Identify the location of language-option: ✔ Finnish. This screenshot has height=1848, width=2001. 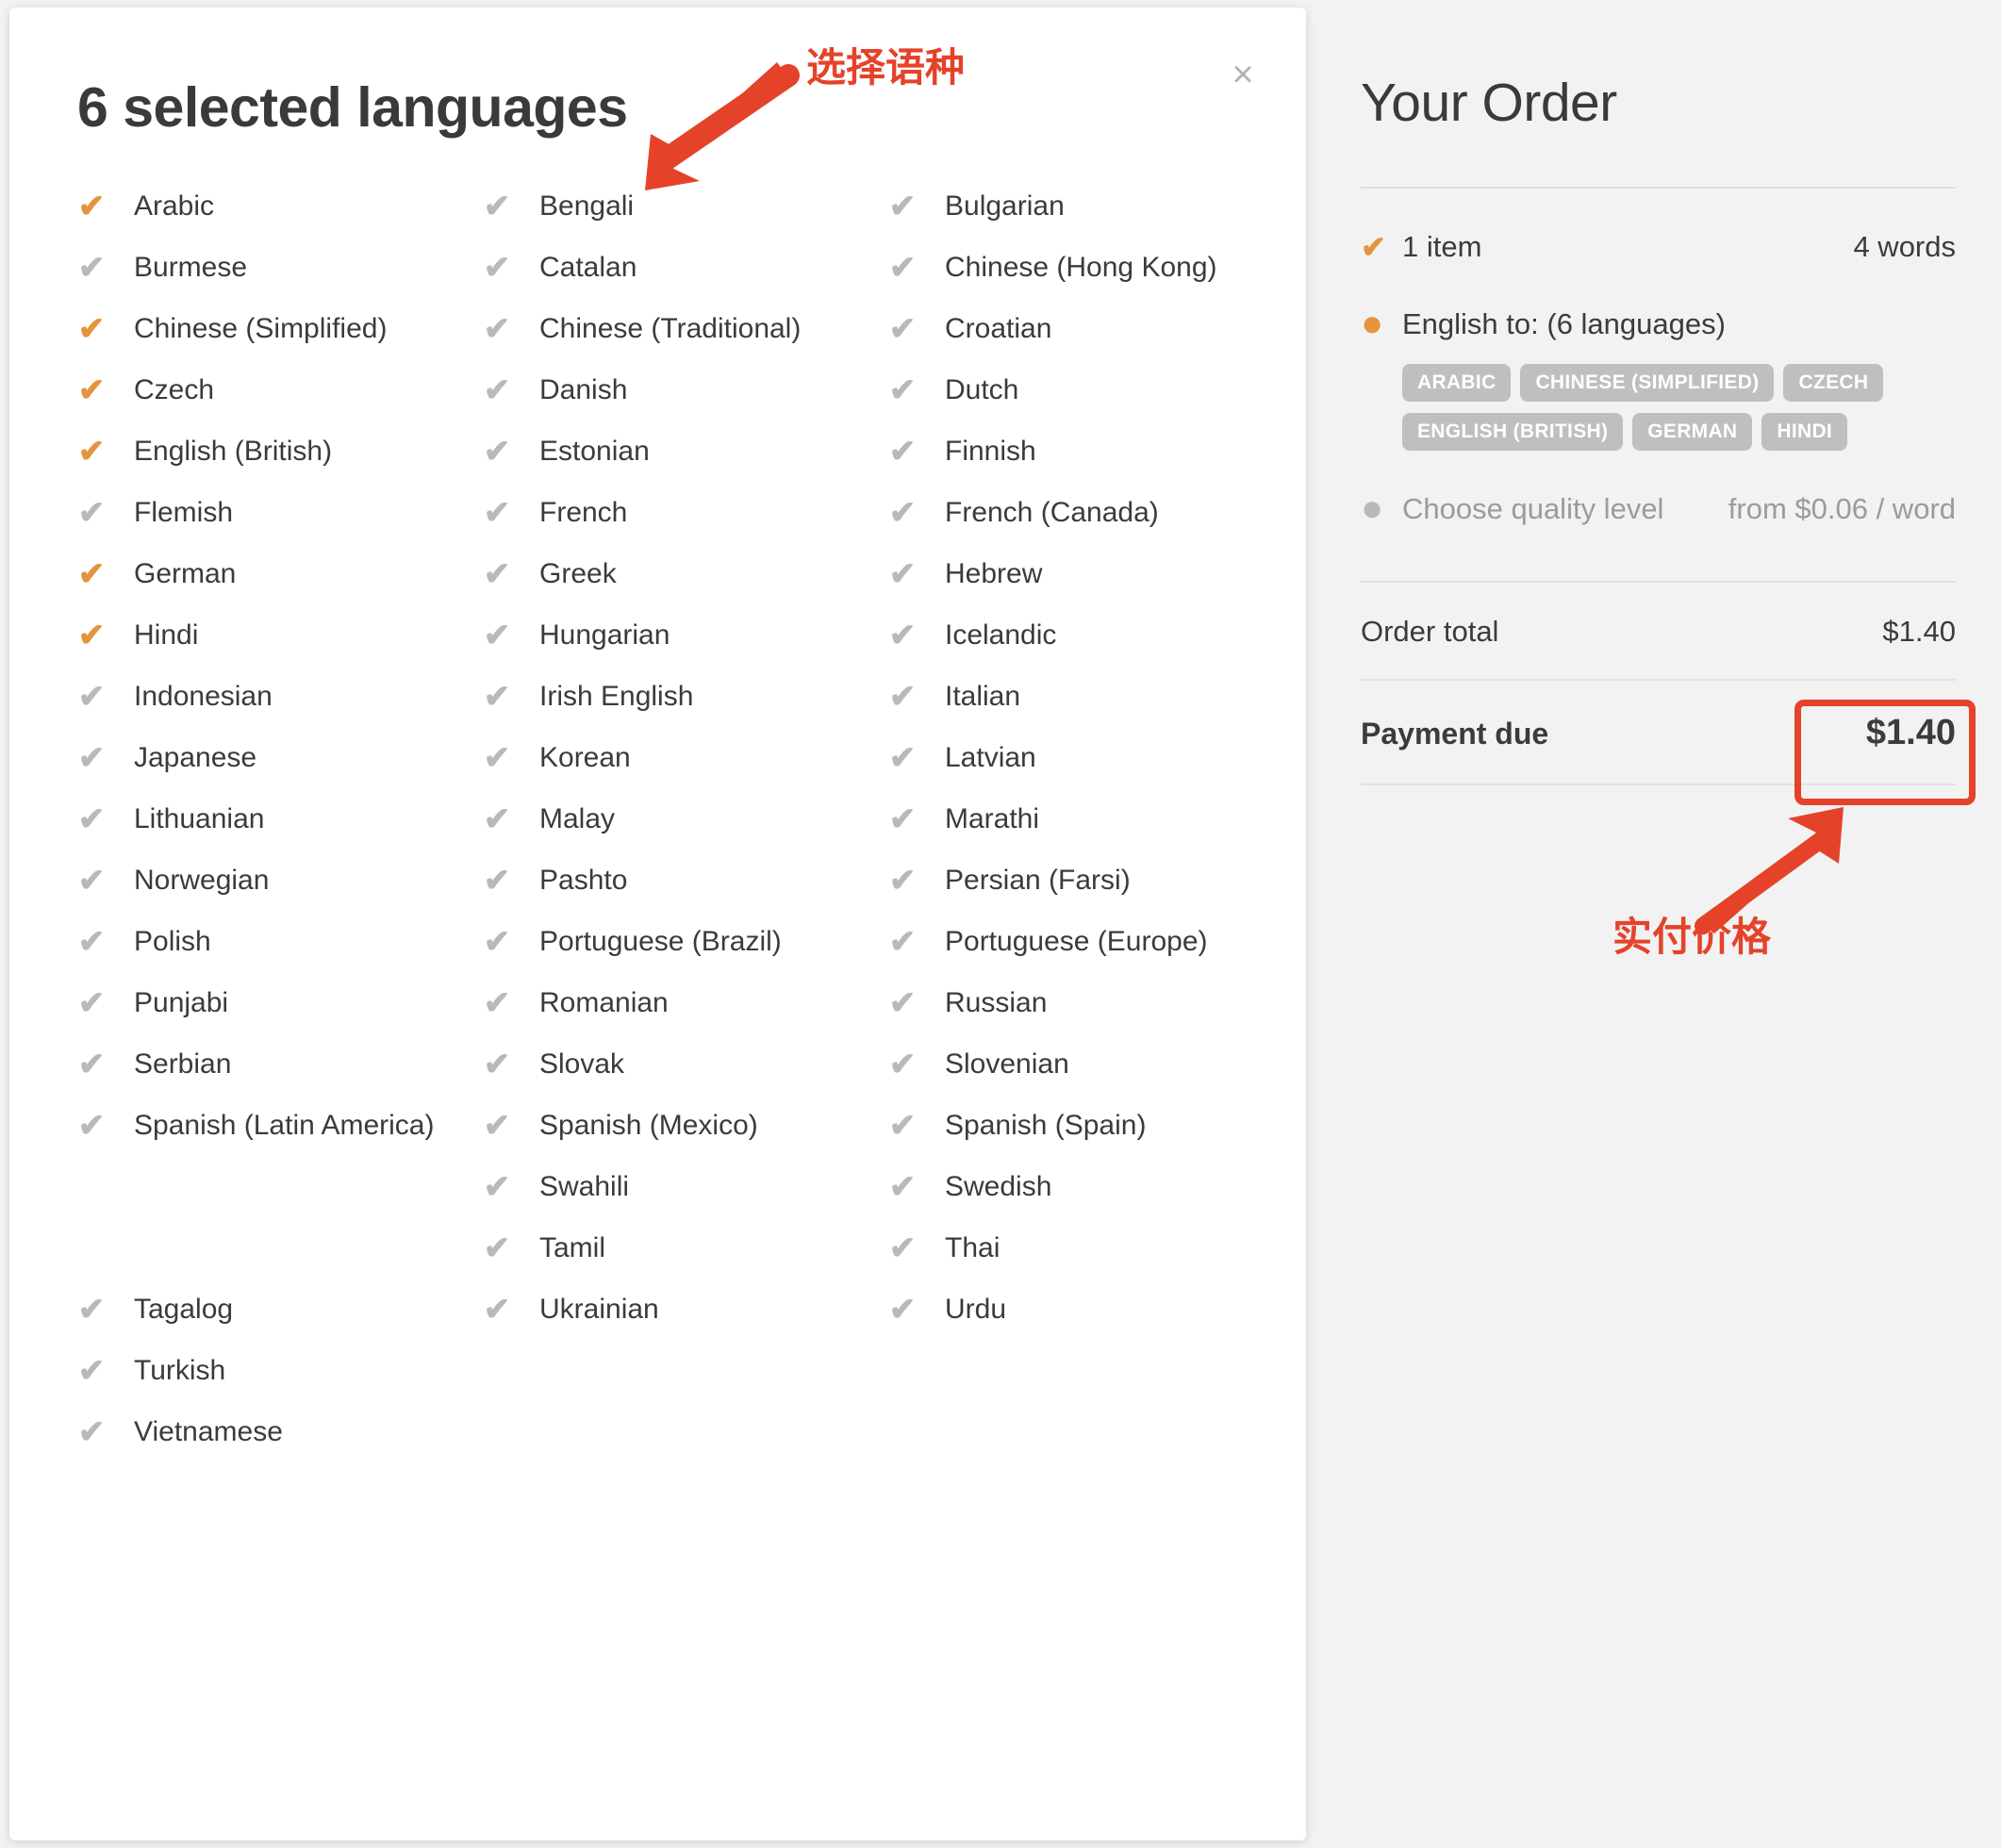
(1083, 464).